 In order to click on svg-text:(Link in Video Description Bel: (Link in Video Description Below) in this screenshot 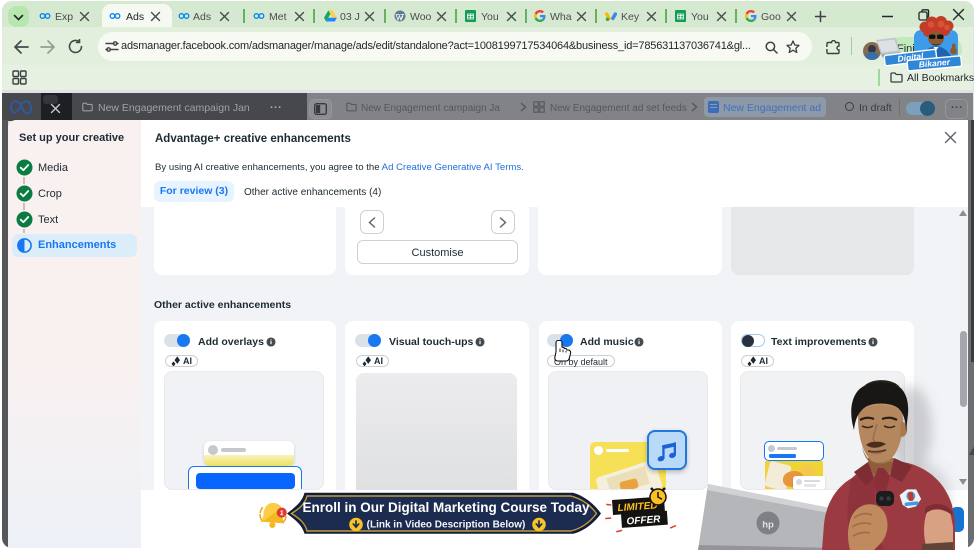, I will do `click(446, 525)`.